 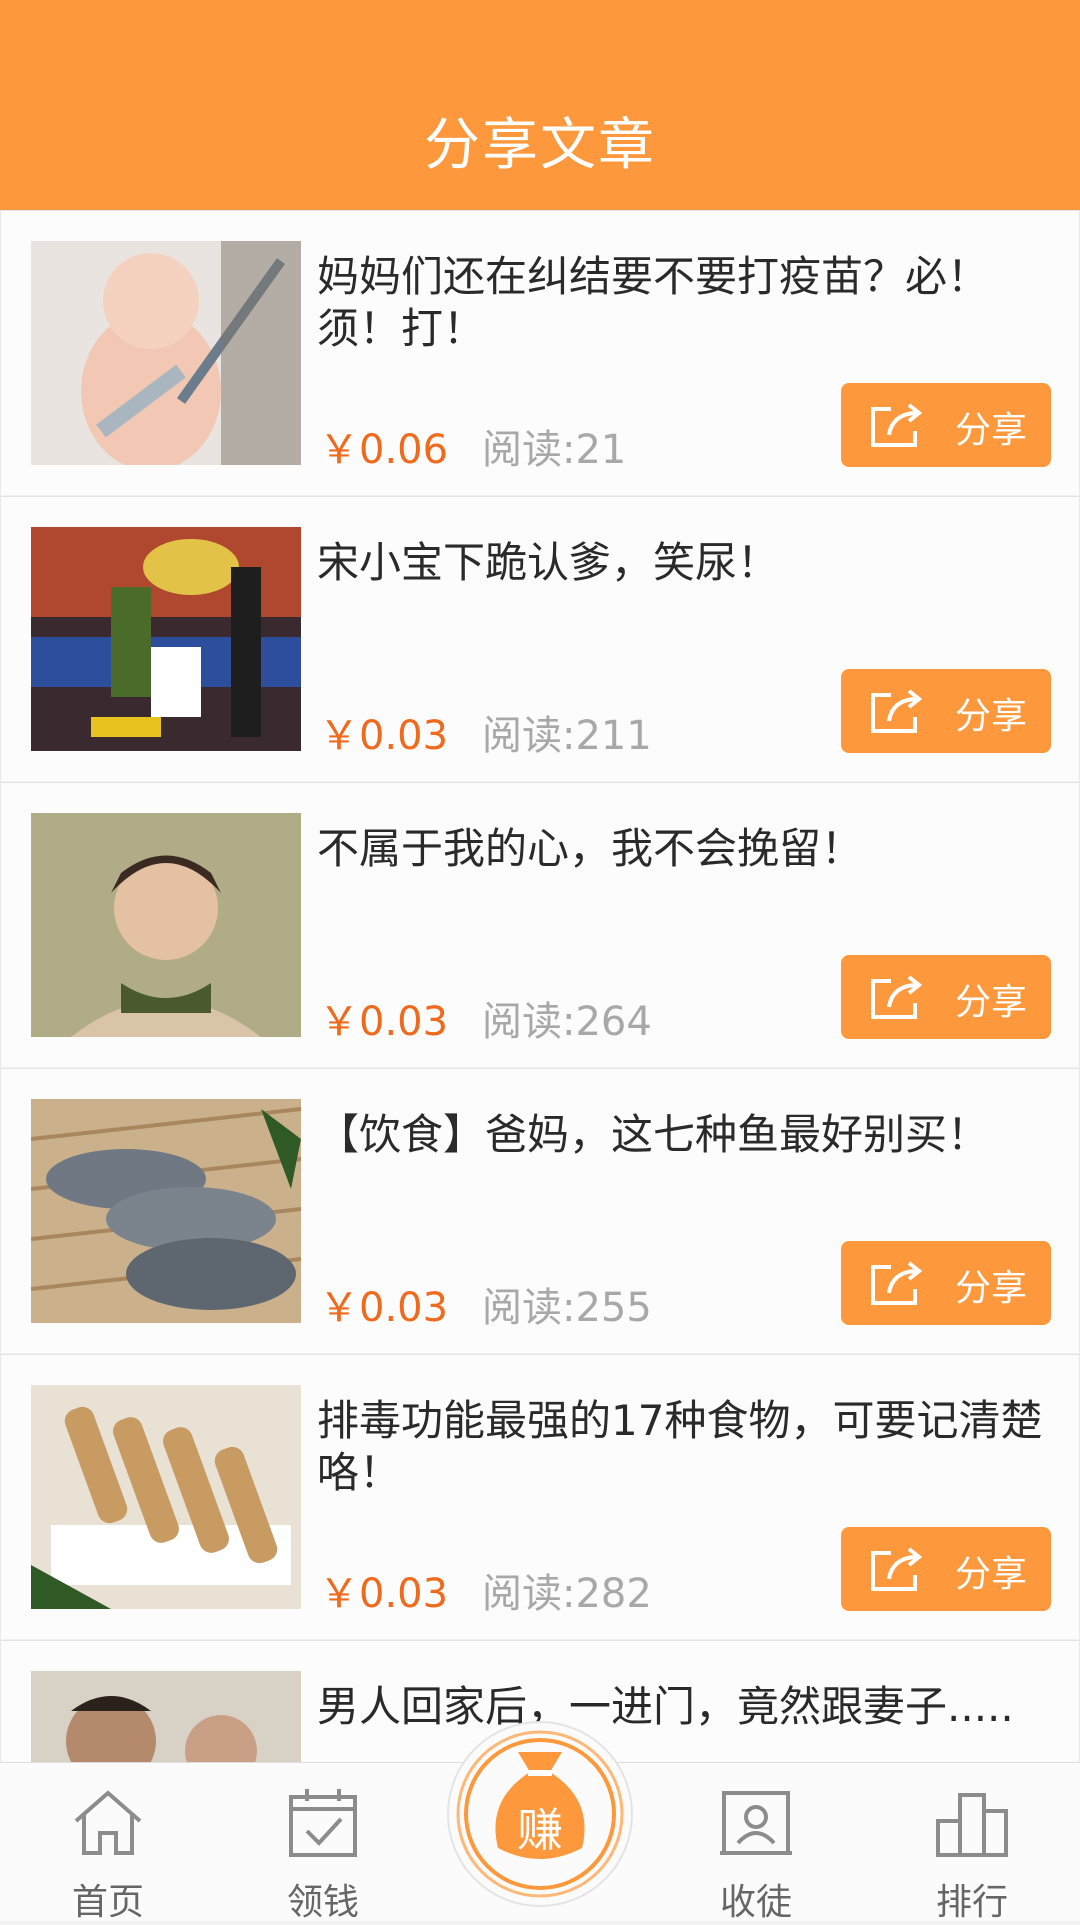 What do you see at coordinates (107, 1902) in the screenshot?
I see `tab-home-label: 首页` at bounding box center [107, 1902].